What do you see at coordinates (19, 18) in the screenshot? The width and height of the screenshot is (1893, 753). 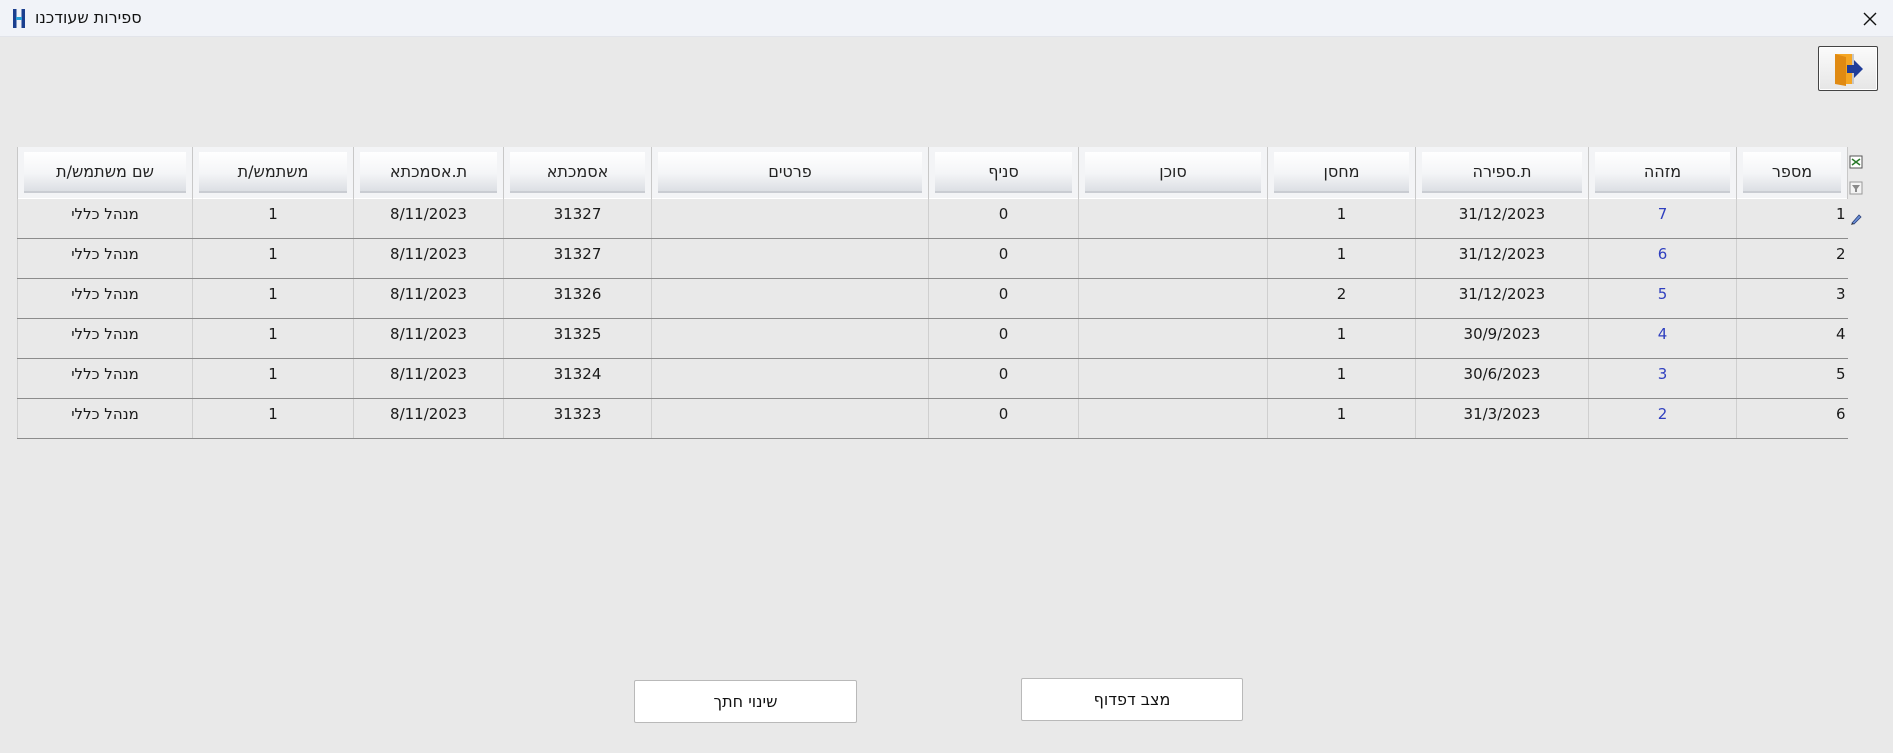 I see `h-logo-icon` at bounding box center [19, 18].